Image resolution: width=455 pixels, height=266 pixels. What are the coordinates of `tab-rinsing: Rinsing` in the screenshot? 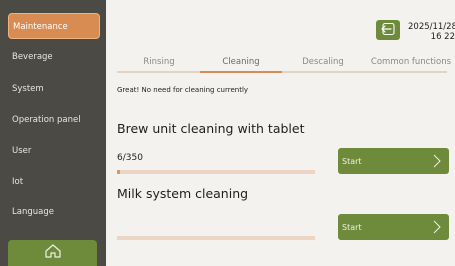 It's located at (159, 64).